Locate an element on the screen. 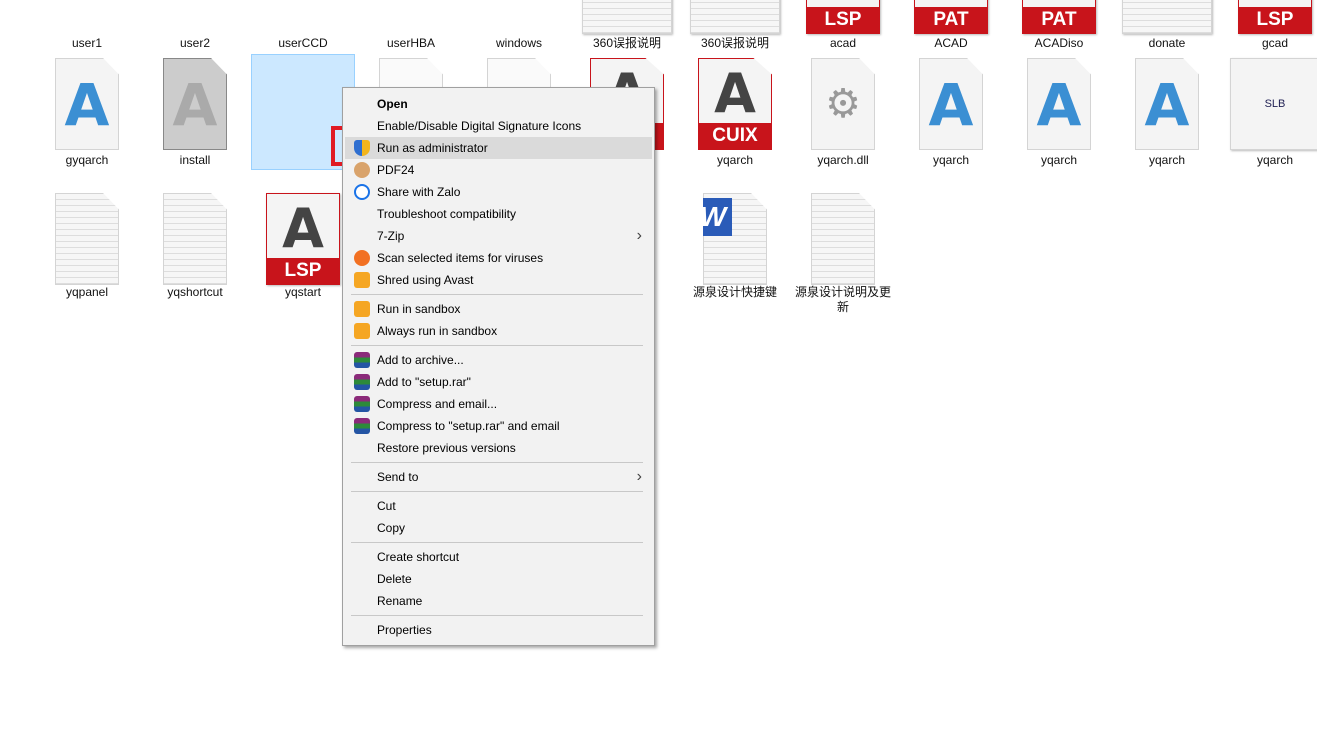 Image resolution: width=1317 pixels, height=731 pixels. uac-shield-icon is located at coordinates (362, 148).